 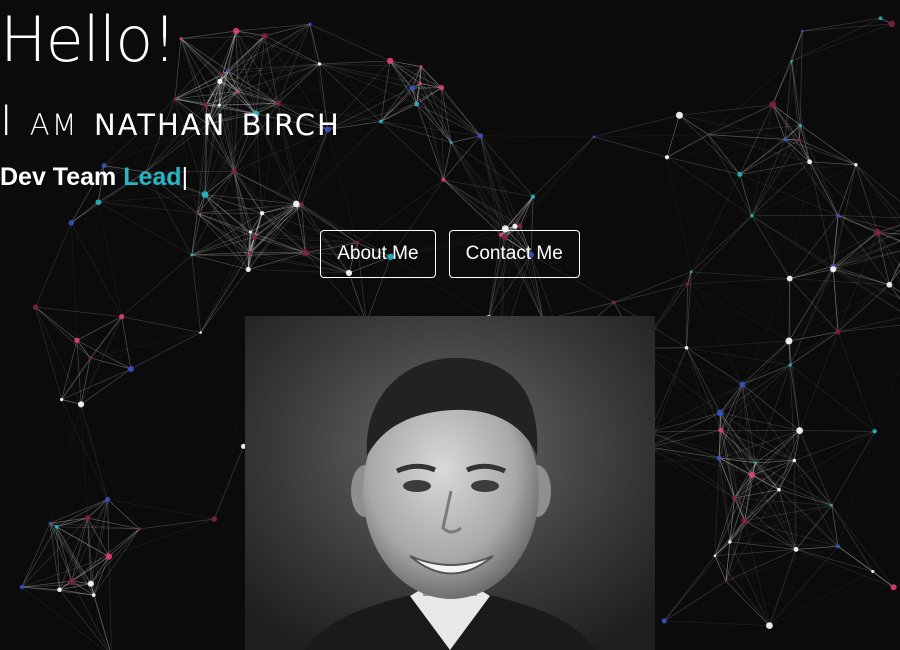 I want to click on intro-prefix: I am, so click(x=39, y=120).